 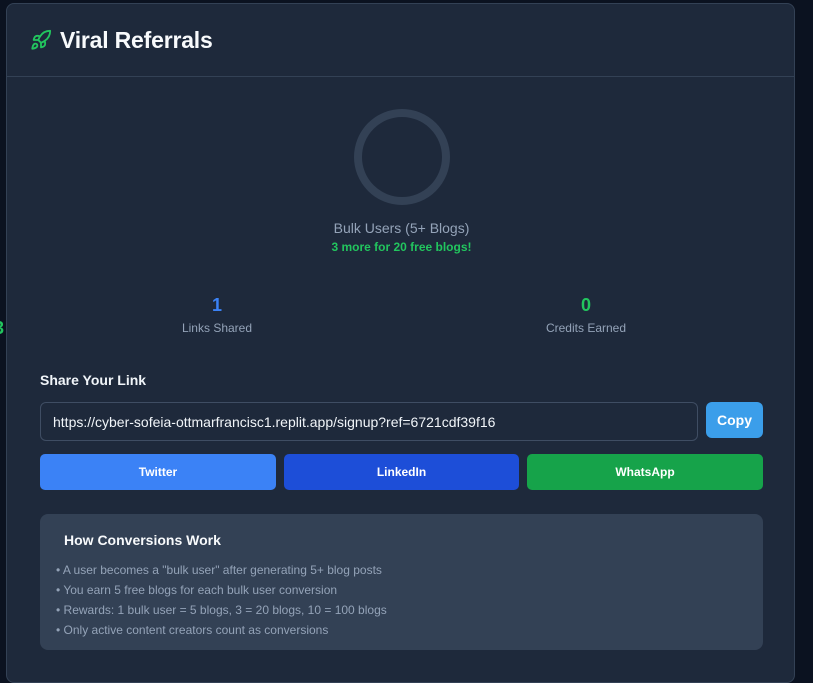 I want to click on progress-ring-wrapper, so click(x=400, y=157).